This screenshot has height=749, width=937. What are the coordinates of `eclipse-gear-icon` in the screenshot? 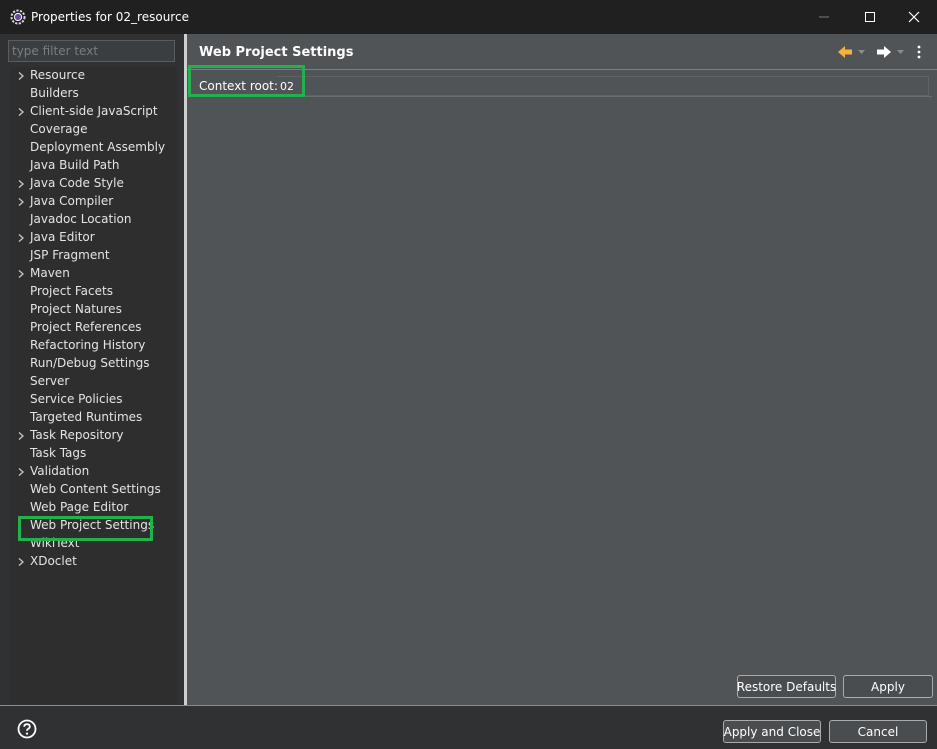 It's located at (18, 17).